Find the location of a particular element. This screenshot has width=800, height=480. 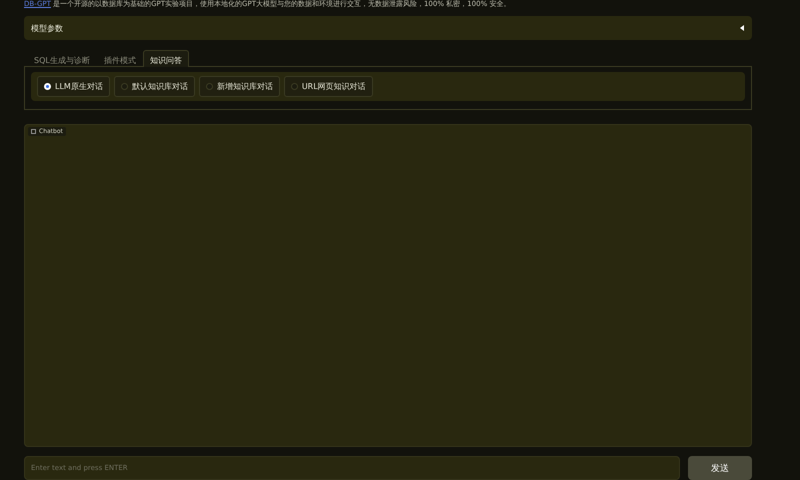

mode-option: URL网页知识对话 is located at coordinates (328, 86).